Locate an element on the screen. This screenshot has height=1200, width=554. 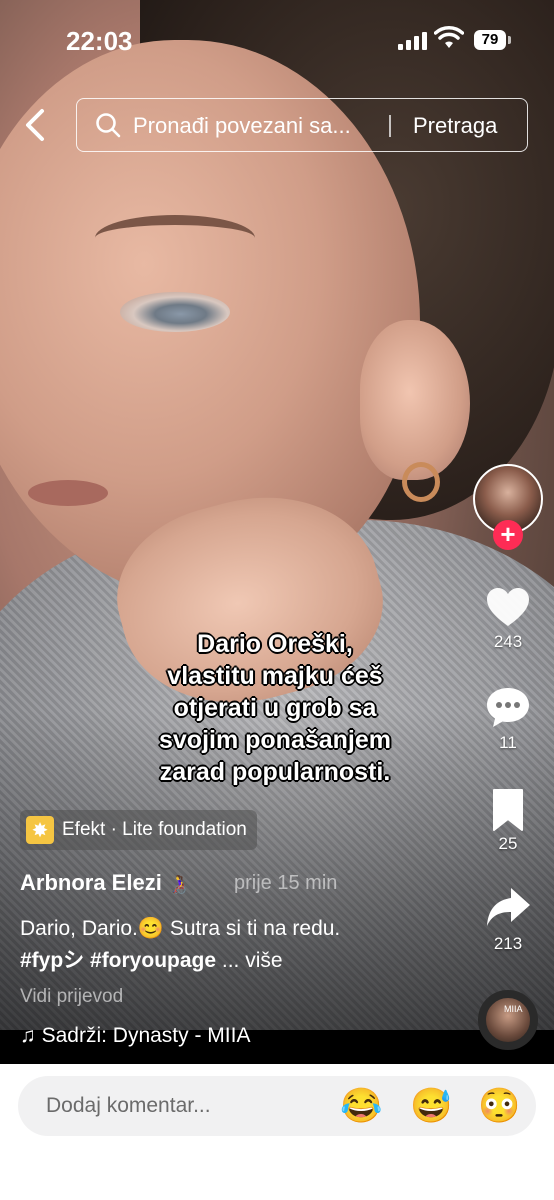
comment-icon is located at coordinates (508, 708).